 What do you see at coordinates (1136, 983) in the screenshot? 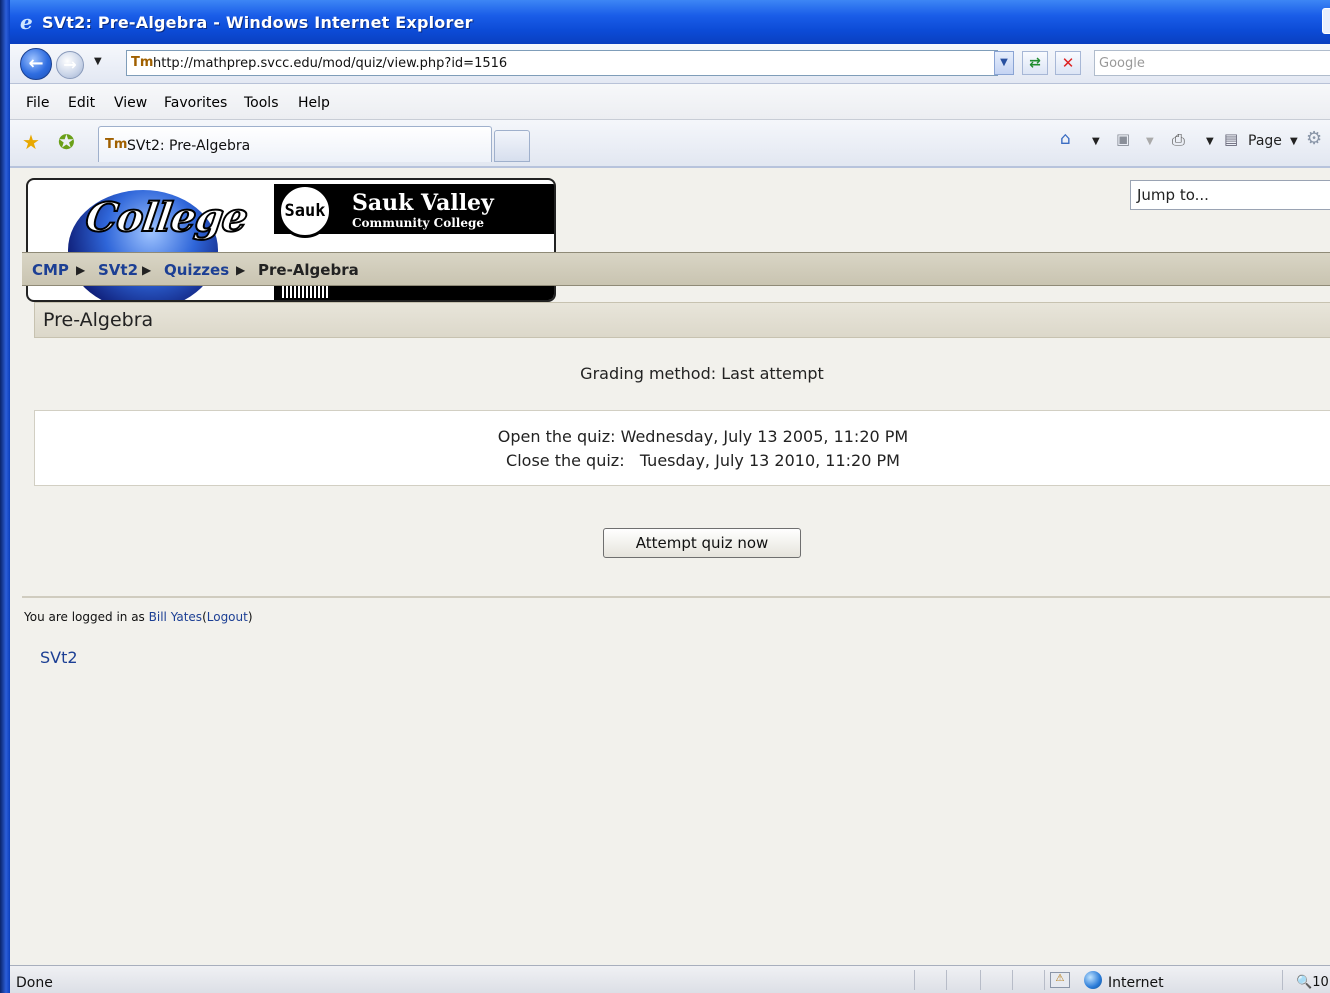
I see `security-zone-label: Internet` at bounding box center [1136, 983].